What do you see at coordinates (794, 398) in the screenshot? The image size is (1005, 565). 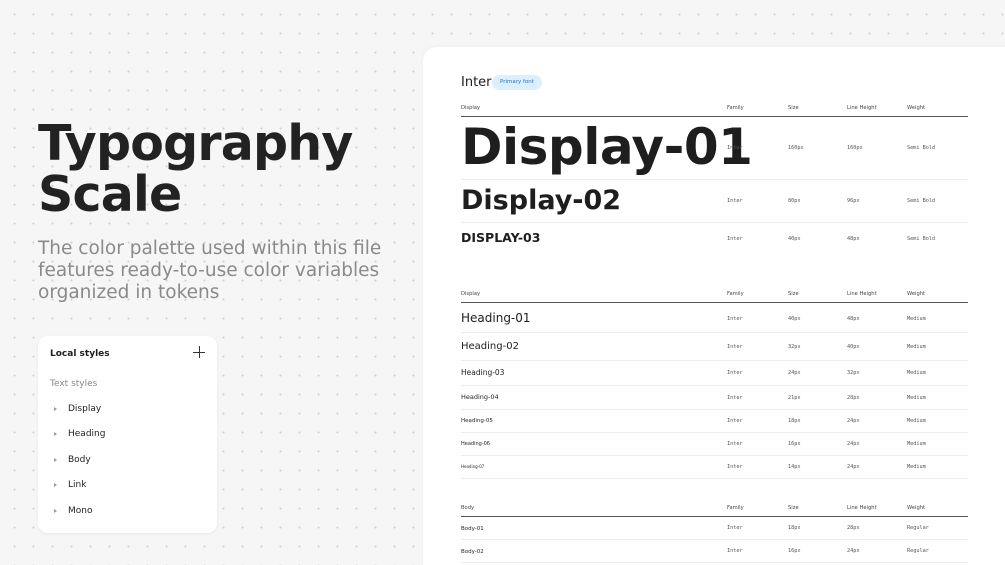 I see `cell-size: 21px` at bounding box center [794, 398].